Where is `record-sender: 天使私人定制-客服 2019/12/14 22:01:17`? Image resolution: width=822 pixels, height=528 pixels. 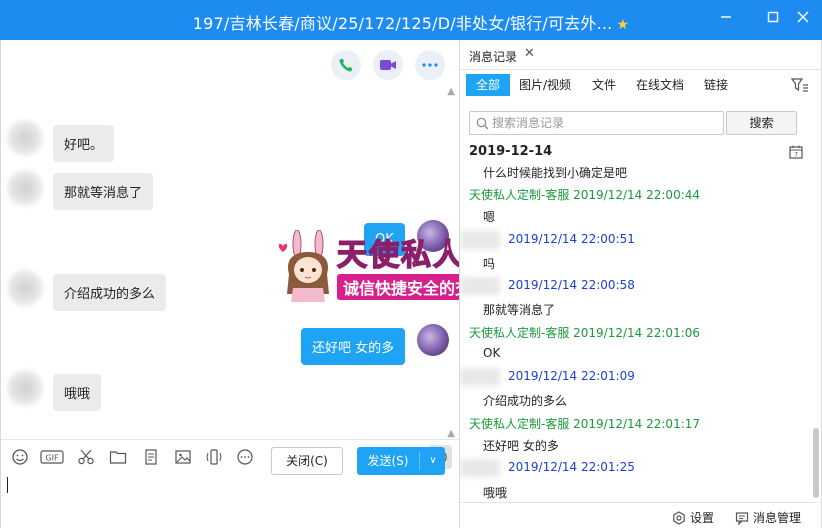 record-sender: 天使私人定制-客服 2019/12/14 22:01:17 is located at coordinates (585, 424).